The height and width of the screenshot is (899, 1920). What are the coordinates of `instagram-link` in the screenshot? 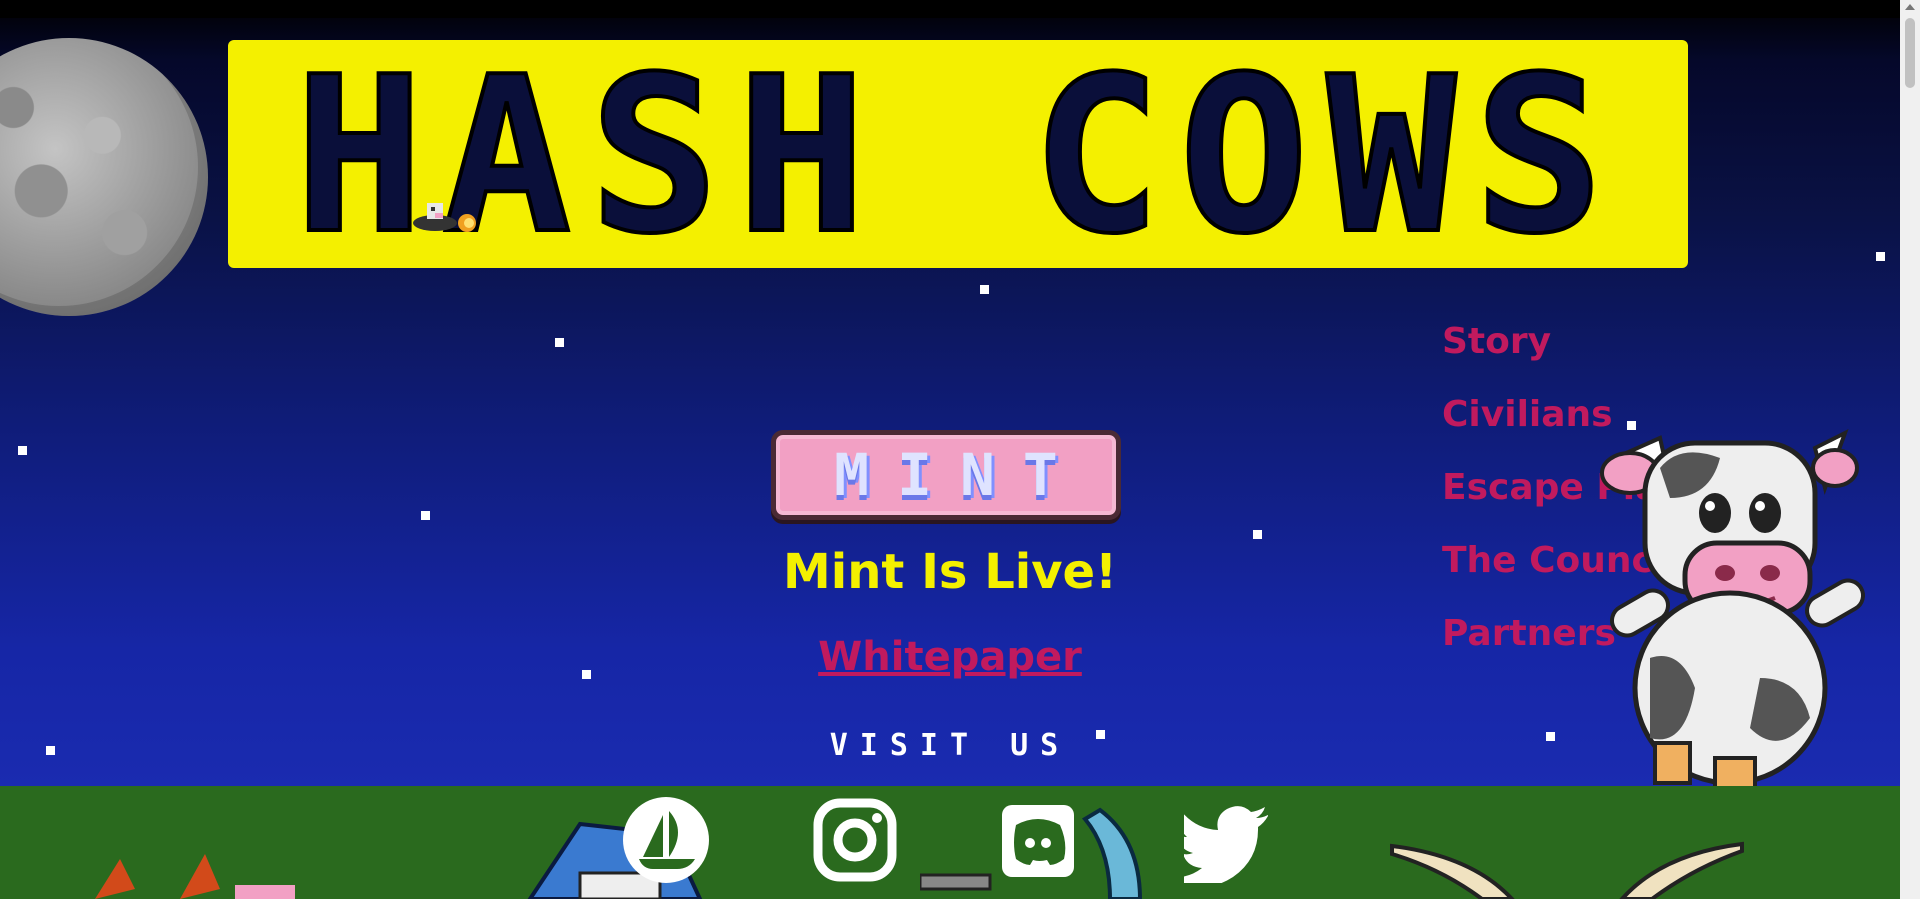 It's located at (855, 840).